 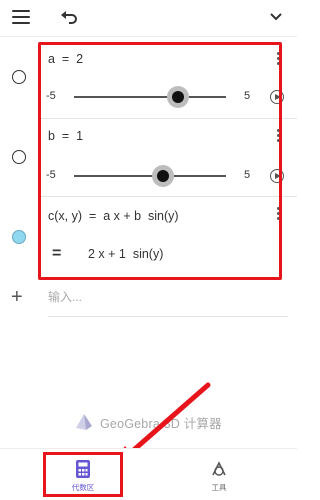 I want to click on slider-a-thumb, so click(x=178, y=97).